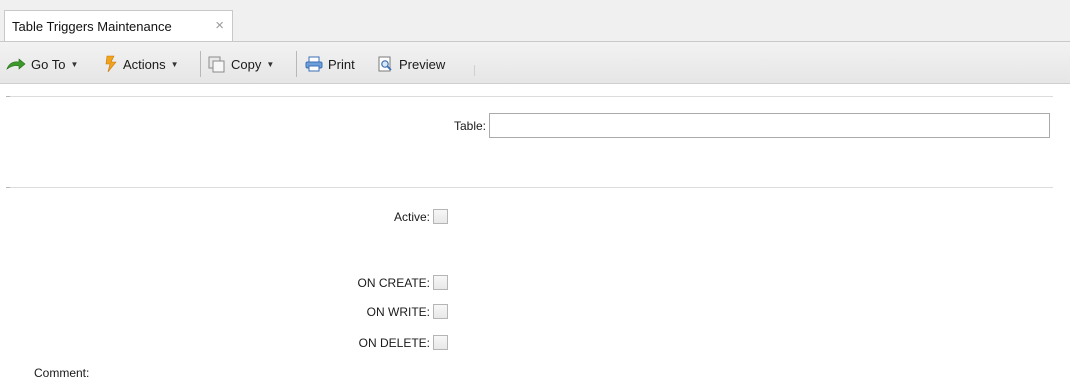  What do you see at coordinates (48, 64) in the screenshot?
I see `goto-label: Go To` at bounding box center [48, 64].